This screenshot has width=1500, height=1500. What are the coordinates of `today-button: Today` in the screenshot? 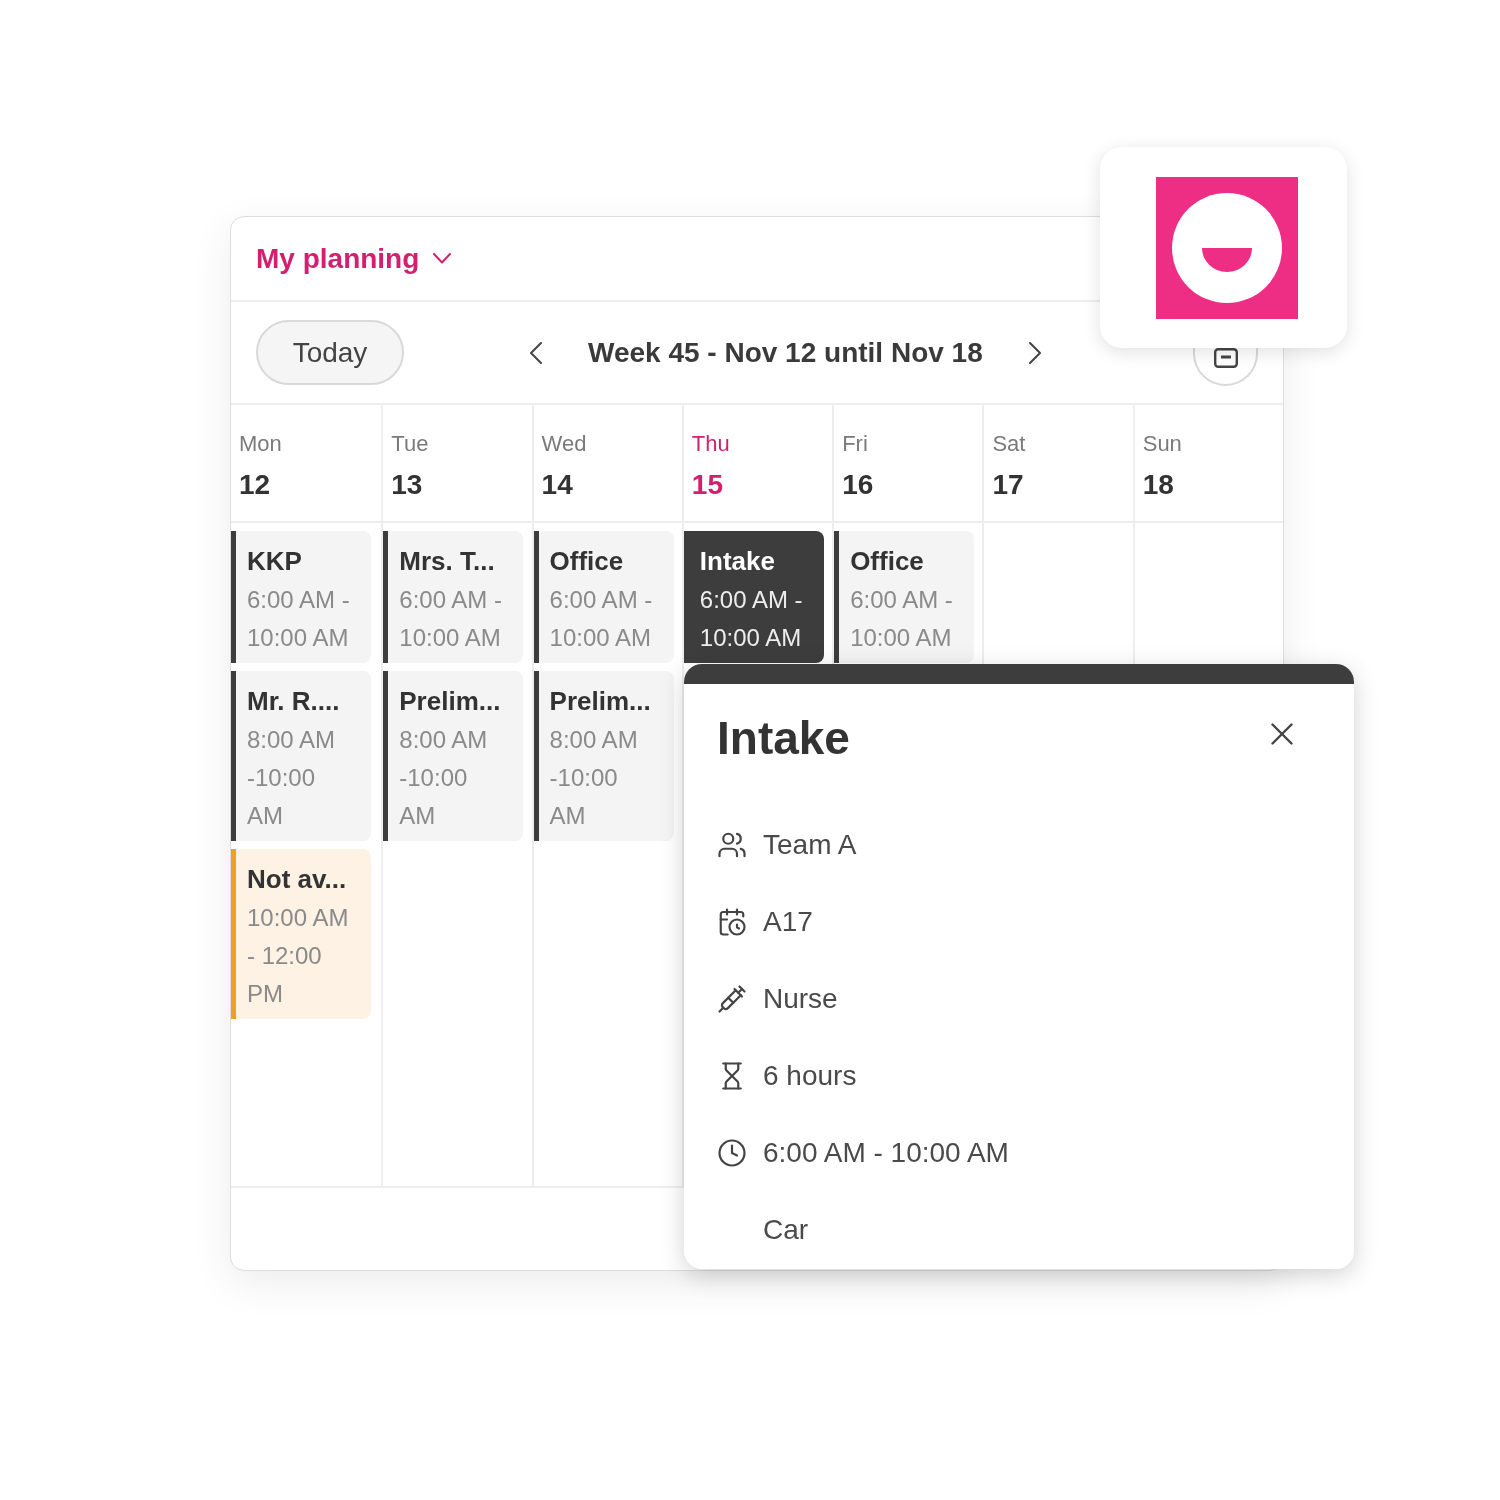 It's located at (330, 352).